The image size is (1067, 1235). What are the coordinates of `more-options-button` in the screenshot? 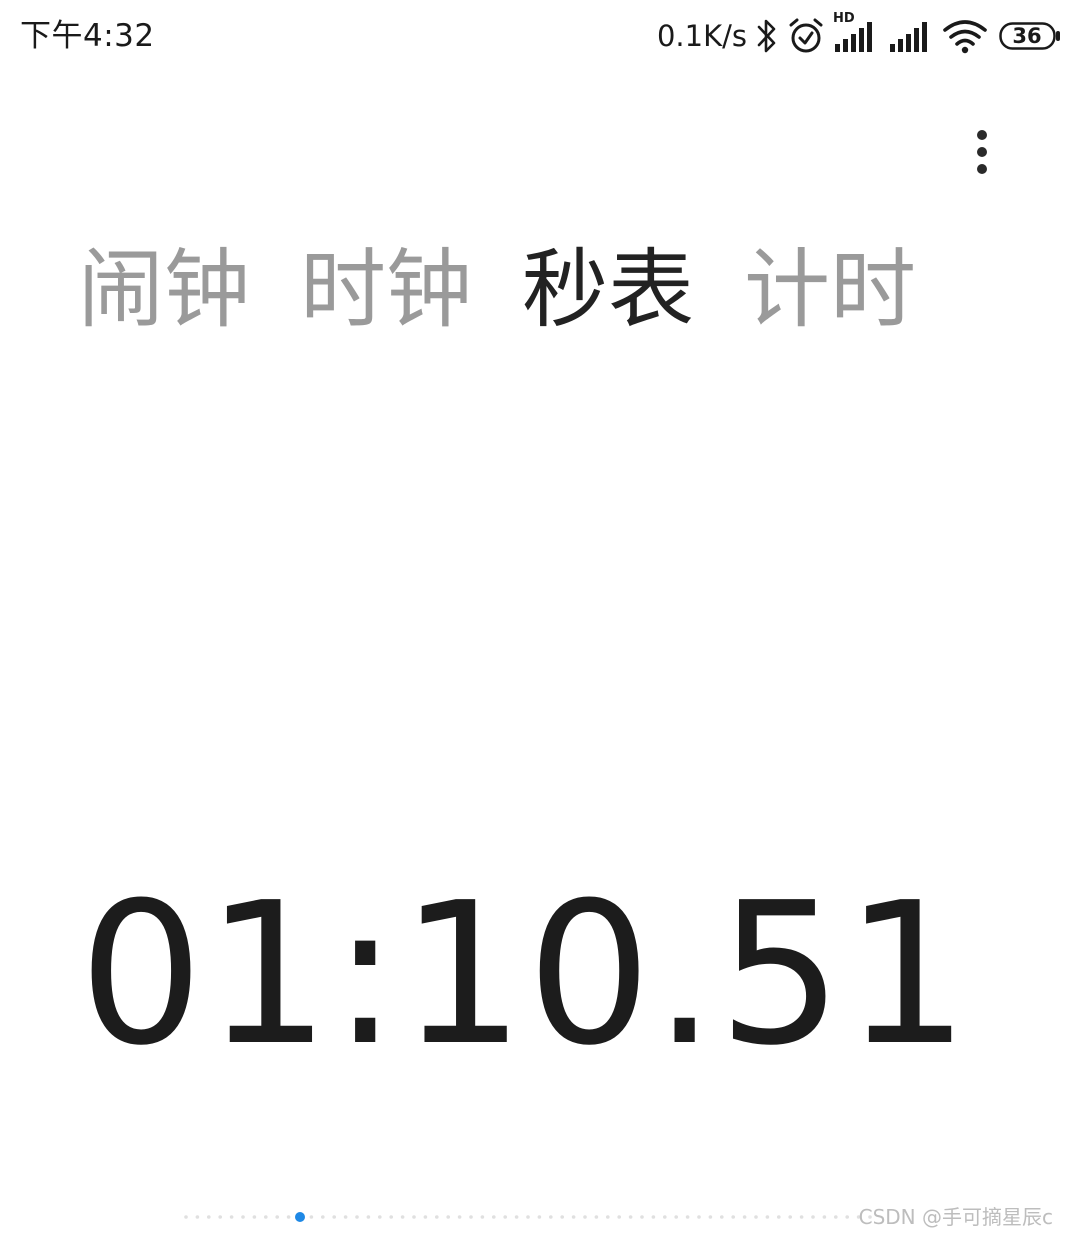 It's located at (982, 152).